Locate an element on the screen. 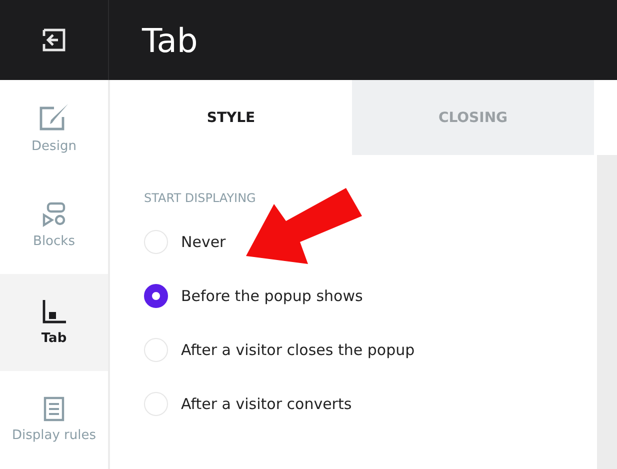 The image size is (617, 469). shapes-icon is located at coordinates (54, 215).